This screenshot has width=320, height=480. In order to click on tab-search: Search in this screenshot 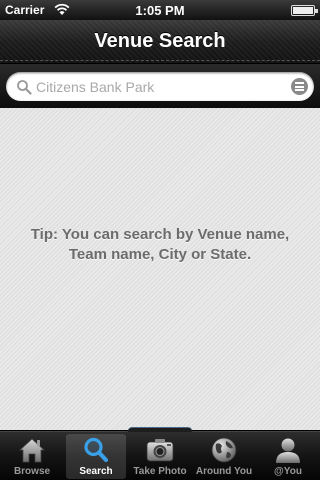, I will do `click(96, 456)`.